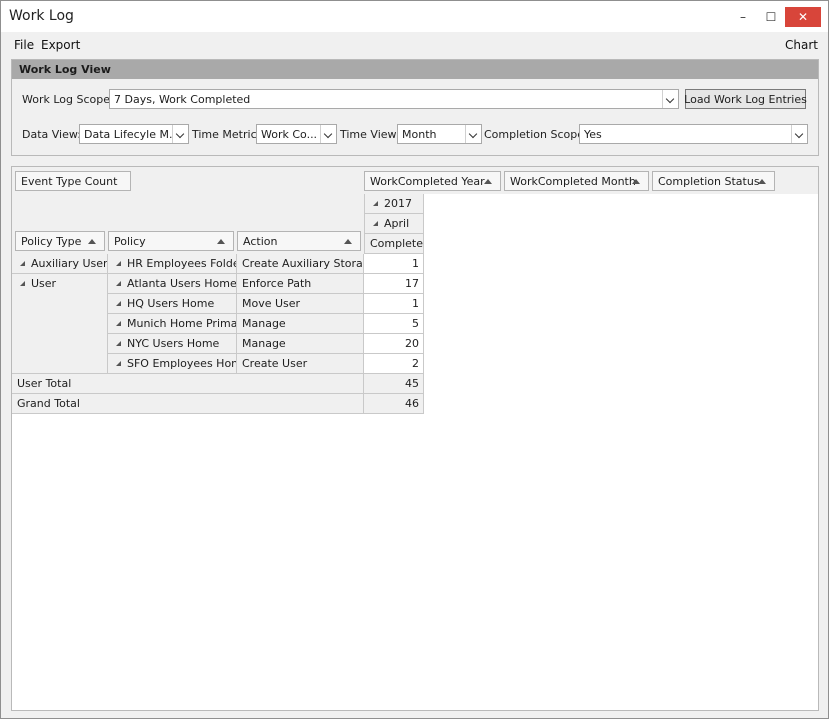 The height and width of the screenshot is (719, 829). What do you see at coordinates (130, 241) in the screenshot?
I see `row-field-policy-label: Policy` at bounding box center [130, 241].